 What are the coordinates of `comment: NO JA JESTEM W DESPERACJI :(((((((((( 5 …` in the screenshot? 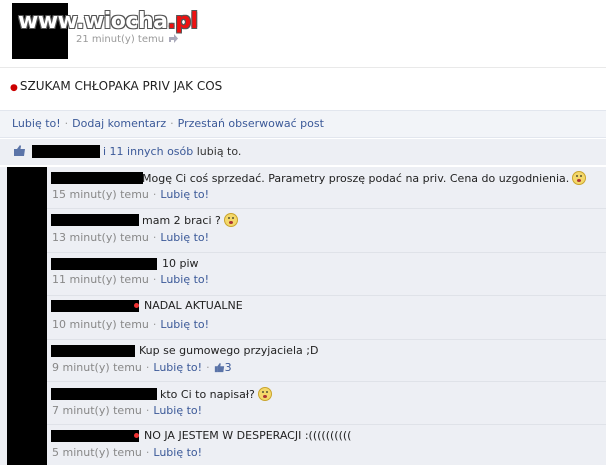 It's located at (326, 445).